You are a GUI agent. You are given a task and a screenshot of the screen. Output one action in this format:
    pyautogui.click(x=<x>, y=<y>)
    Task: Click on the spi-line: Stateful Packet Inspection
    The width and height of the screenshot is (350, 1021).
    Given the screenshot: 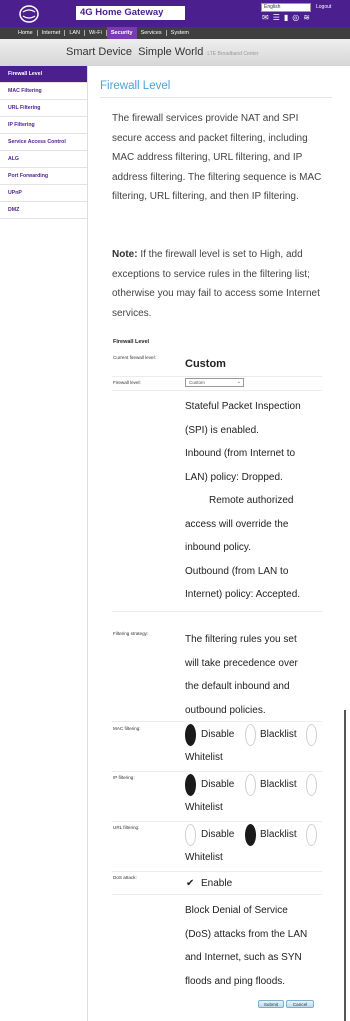 What is the action you would take?
    pyautogui.click(x=243, y=406)
    